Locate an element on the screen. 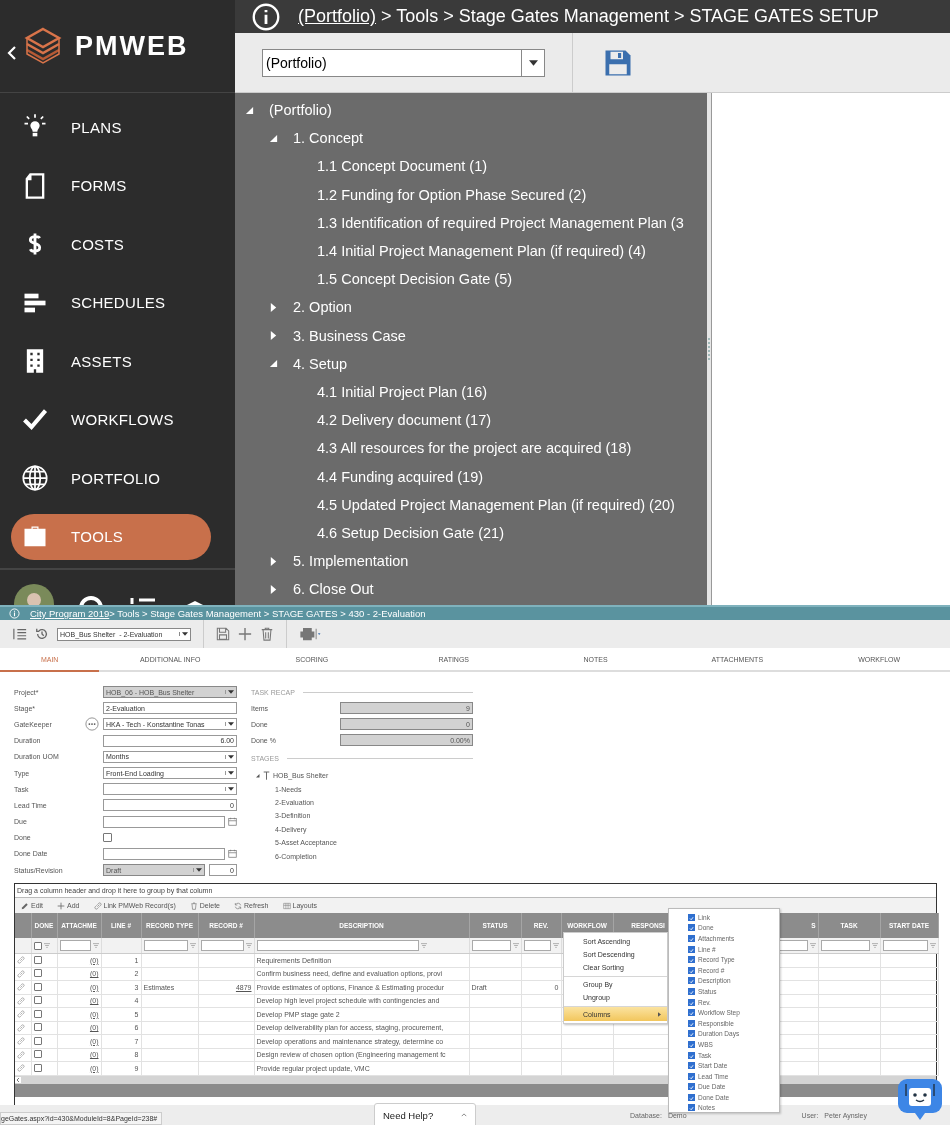 The width and height of the screenshot is (950, 1125). tree-item: 1.3 Identification of required Project Management Plan (3 is located at coordinates (500, 222).